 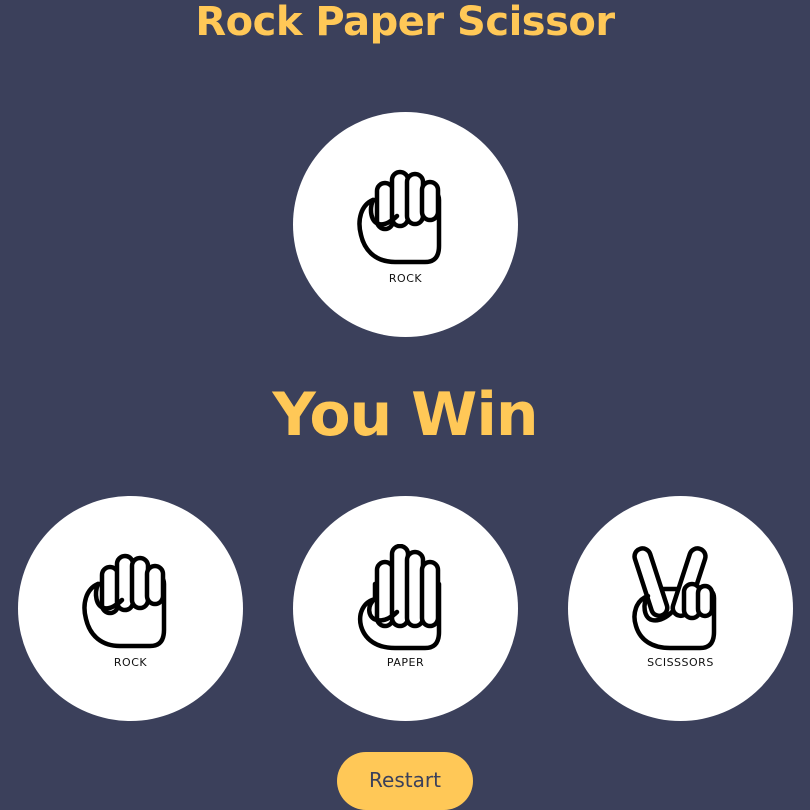 What do you see at coordinates (405, 415) in the screenshot?
I see `result-text: You Win` at bounding box center [405, 415].